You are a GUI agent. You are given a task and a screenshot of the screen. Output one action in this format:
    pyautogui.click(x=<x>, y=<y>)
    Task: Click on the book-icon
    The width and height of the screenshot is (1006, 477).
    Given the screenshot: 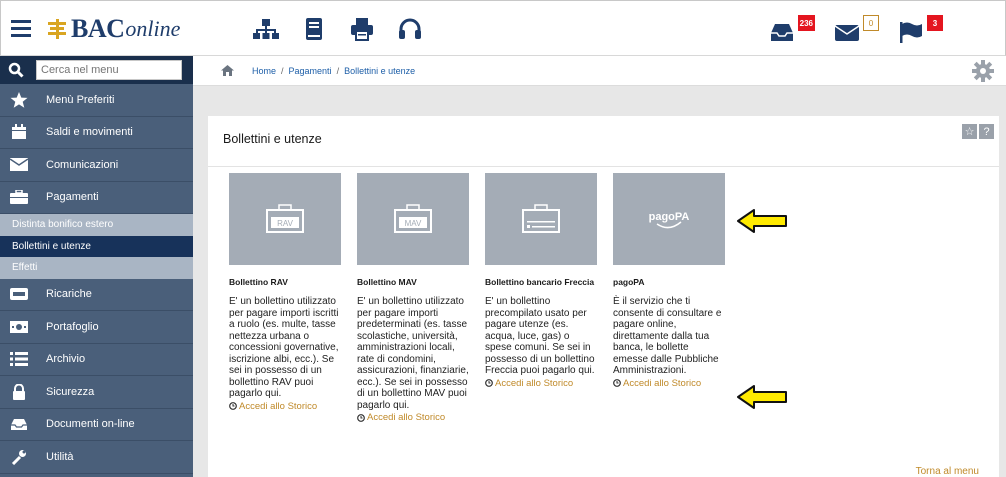 What is the action you would take?
    pyautogui.click(x=314, y=29)
    